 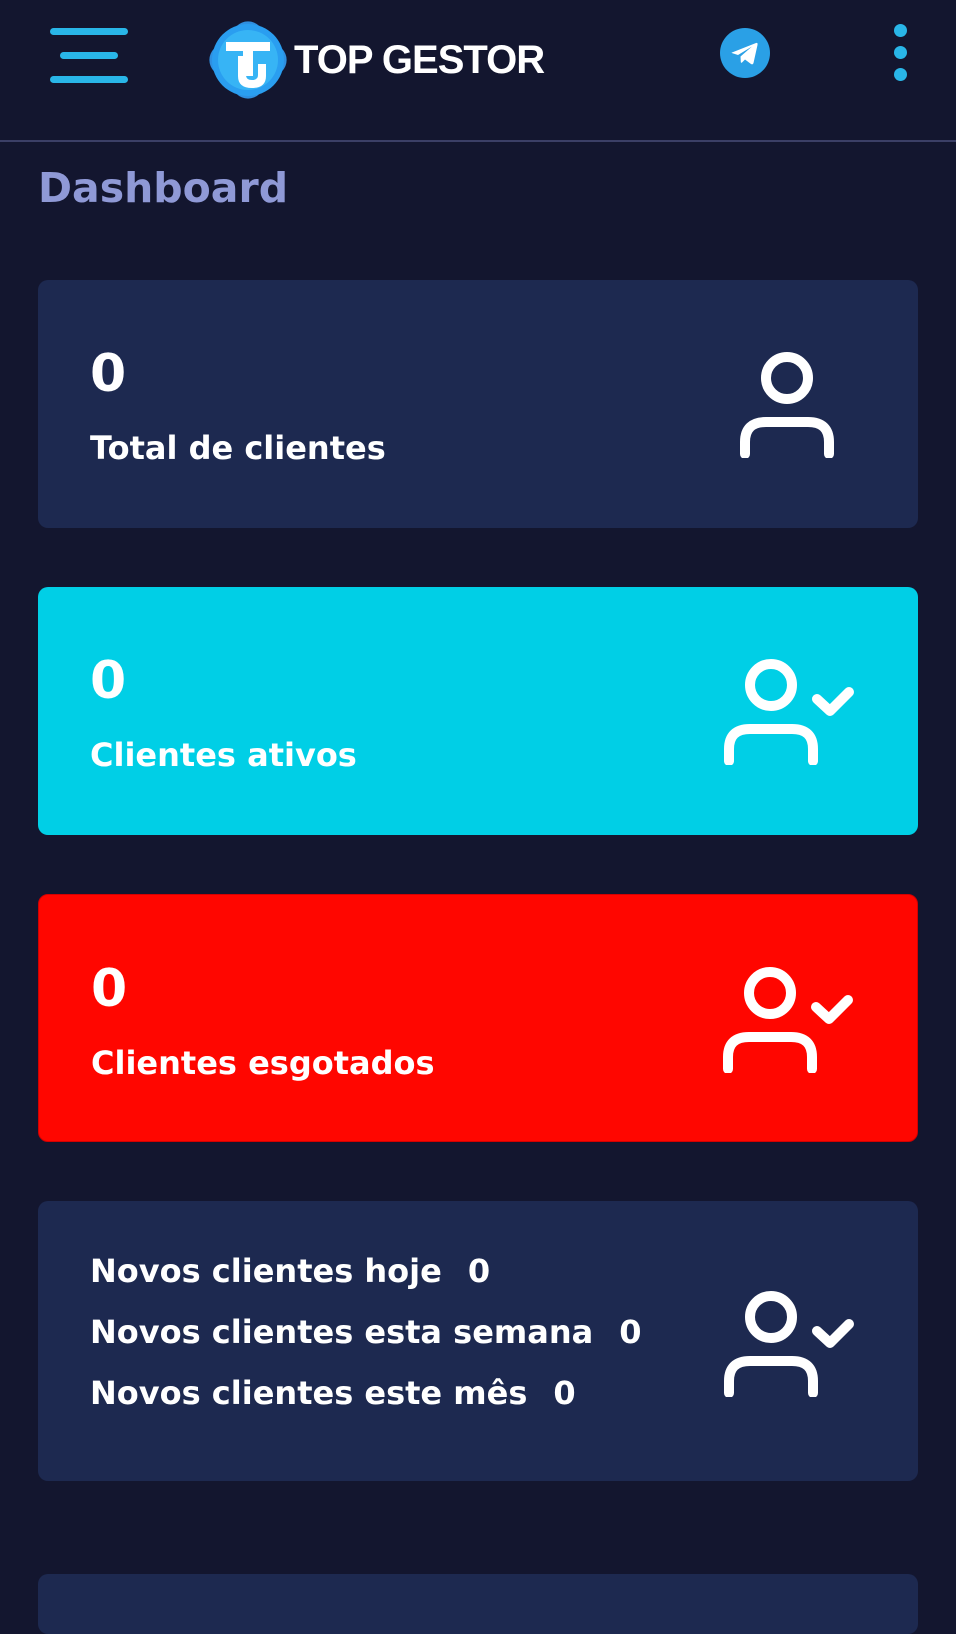 I want to click on top-bar: TOP GESTOR, so click(x=478, y=71).